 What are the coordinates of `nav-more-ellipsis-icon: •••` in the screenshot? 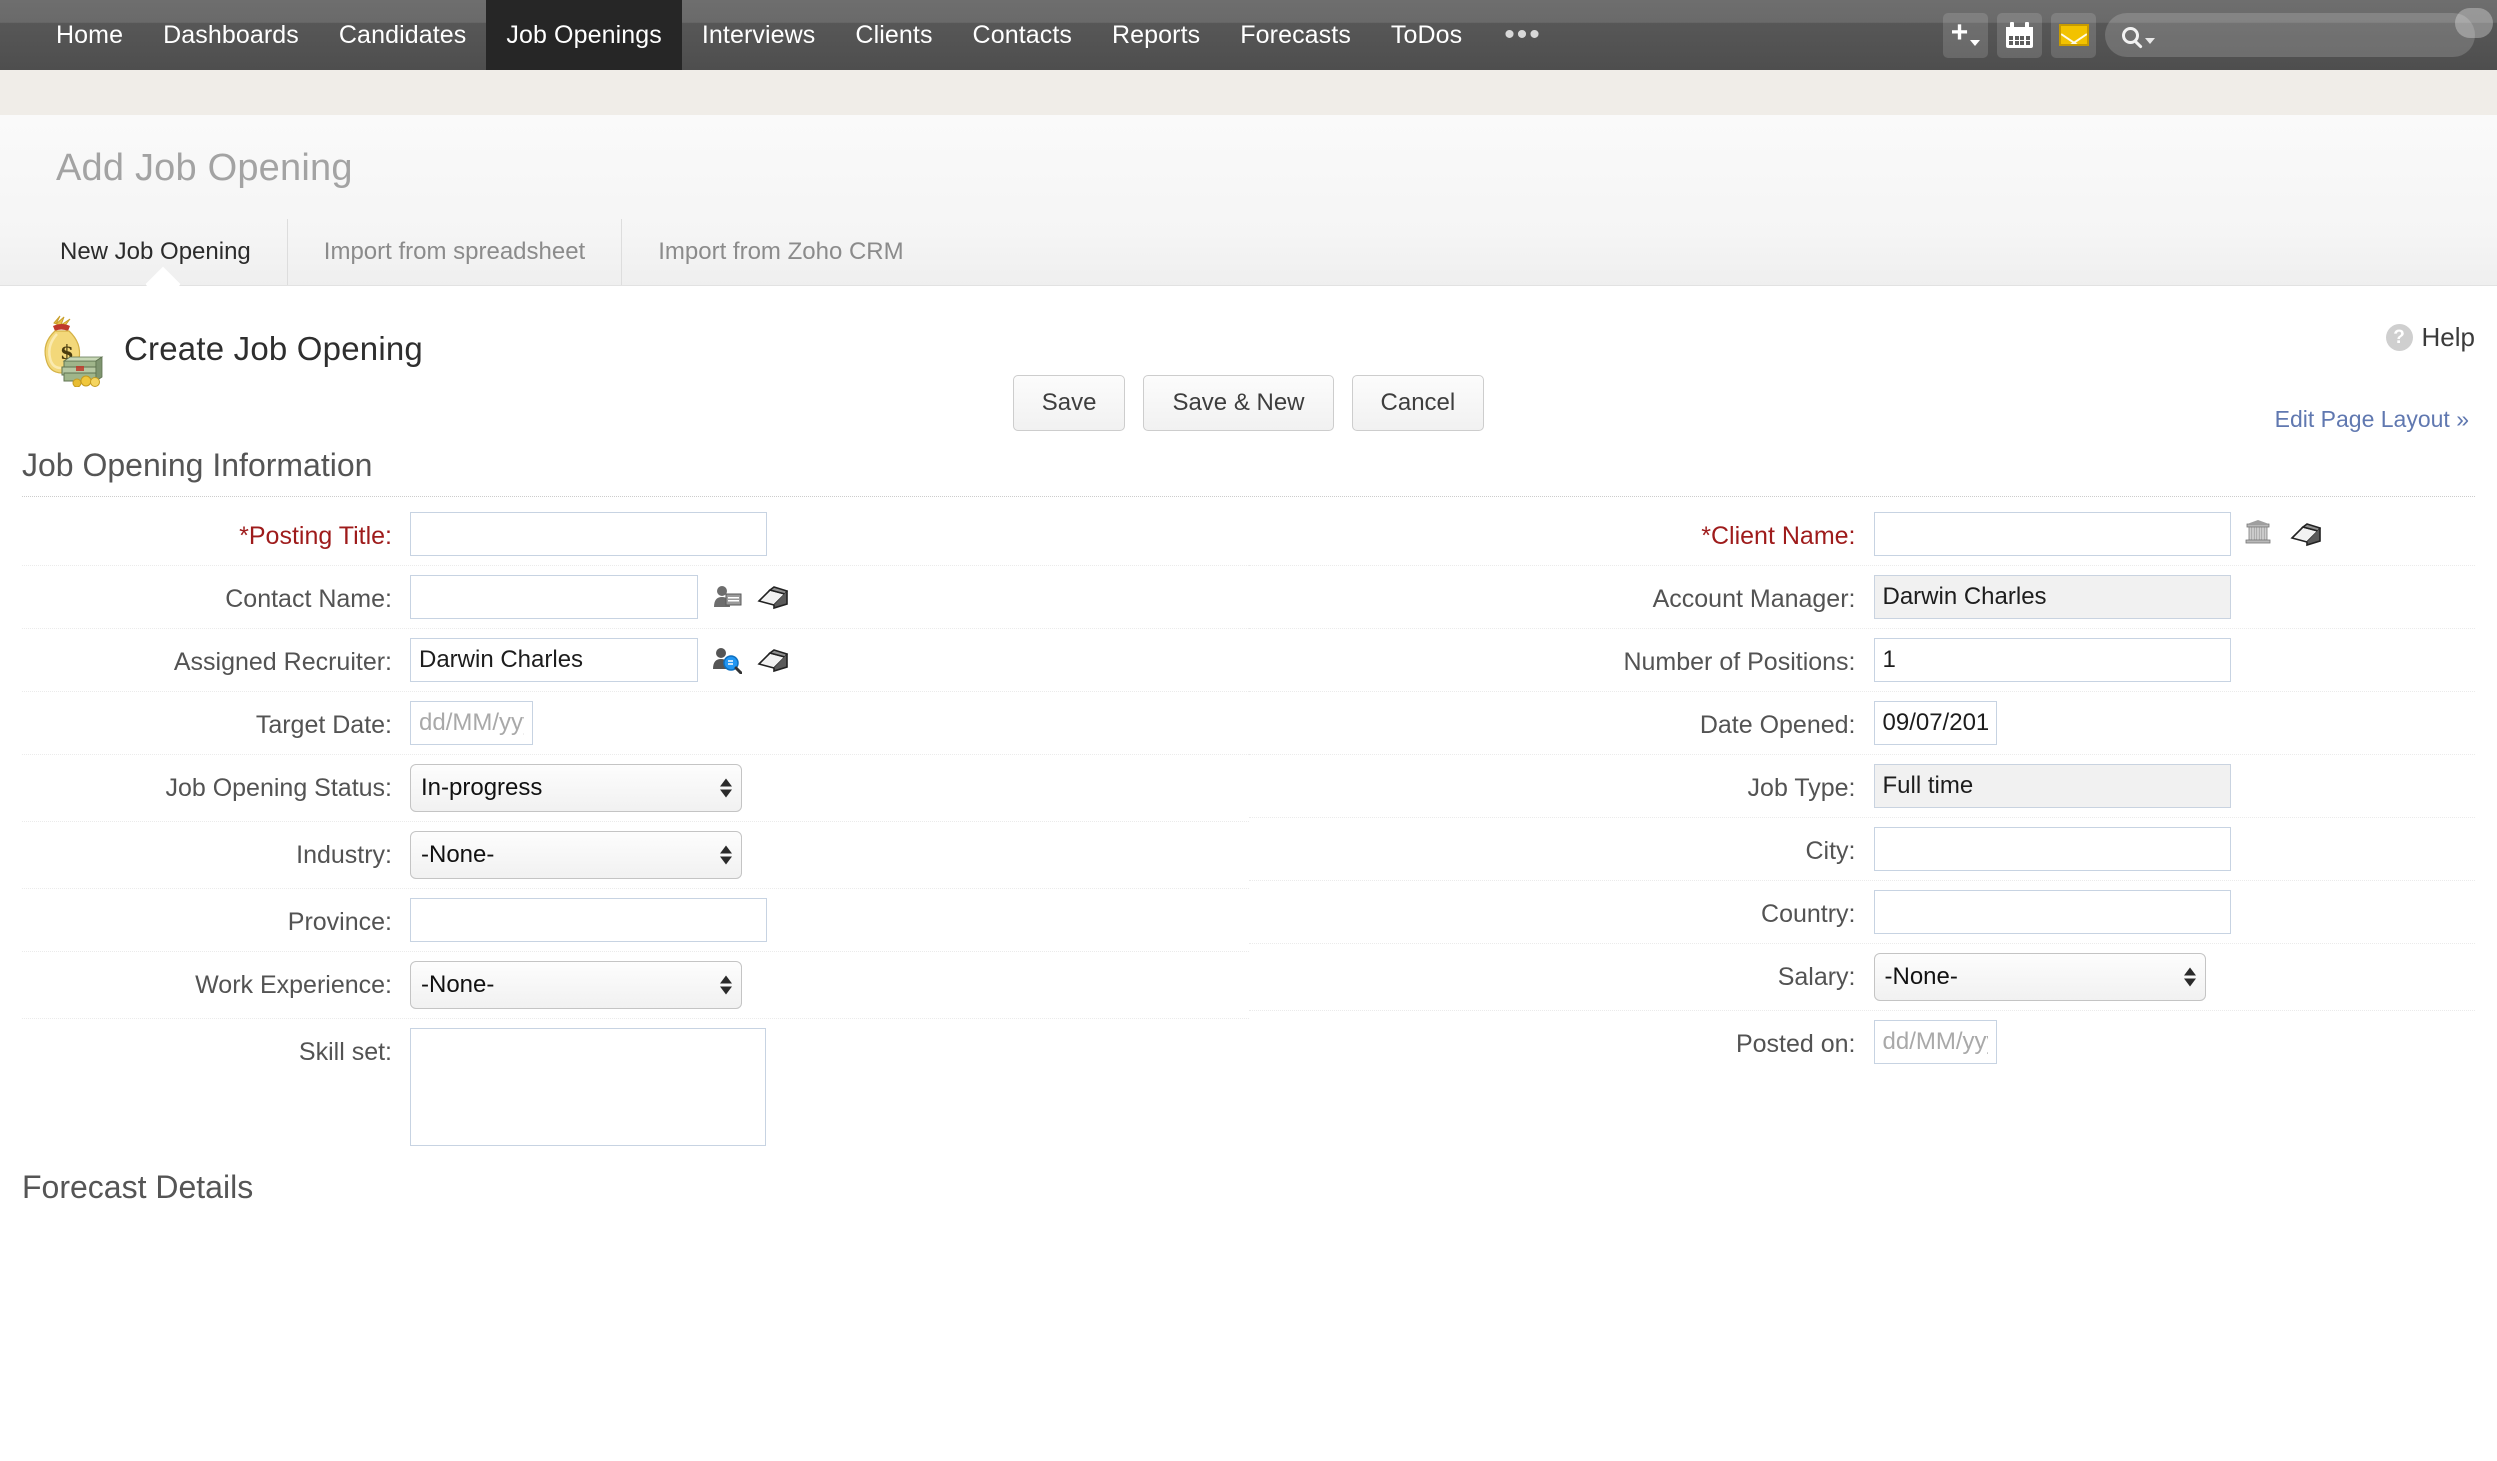 It's located at (1523, 35).